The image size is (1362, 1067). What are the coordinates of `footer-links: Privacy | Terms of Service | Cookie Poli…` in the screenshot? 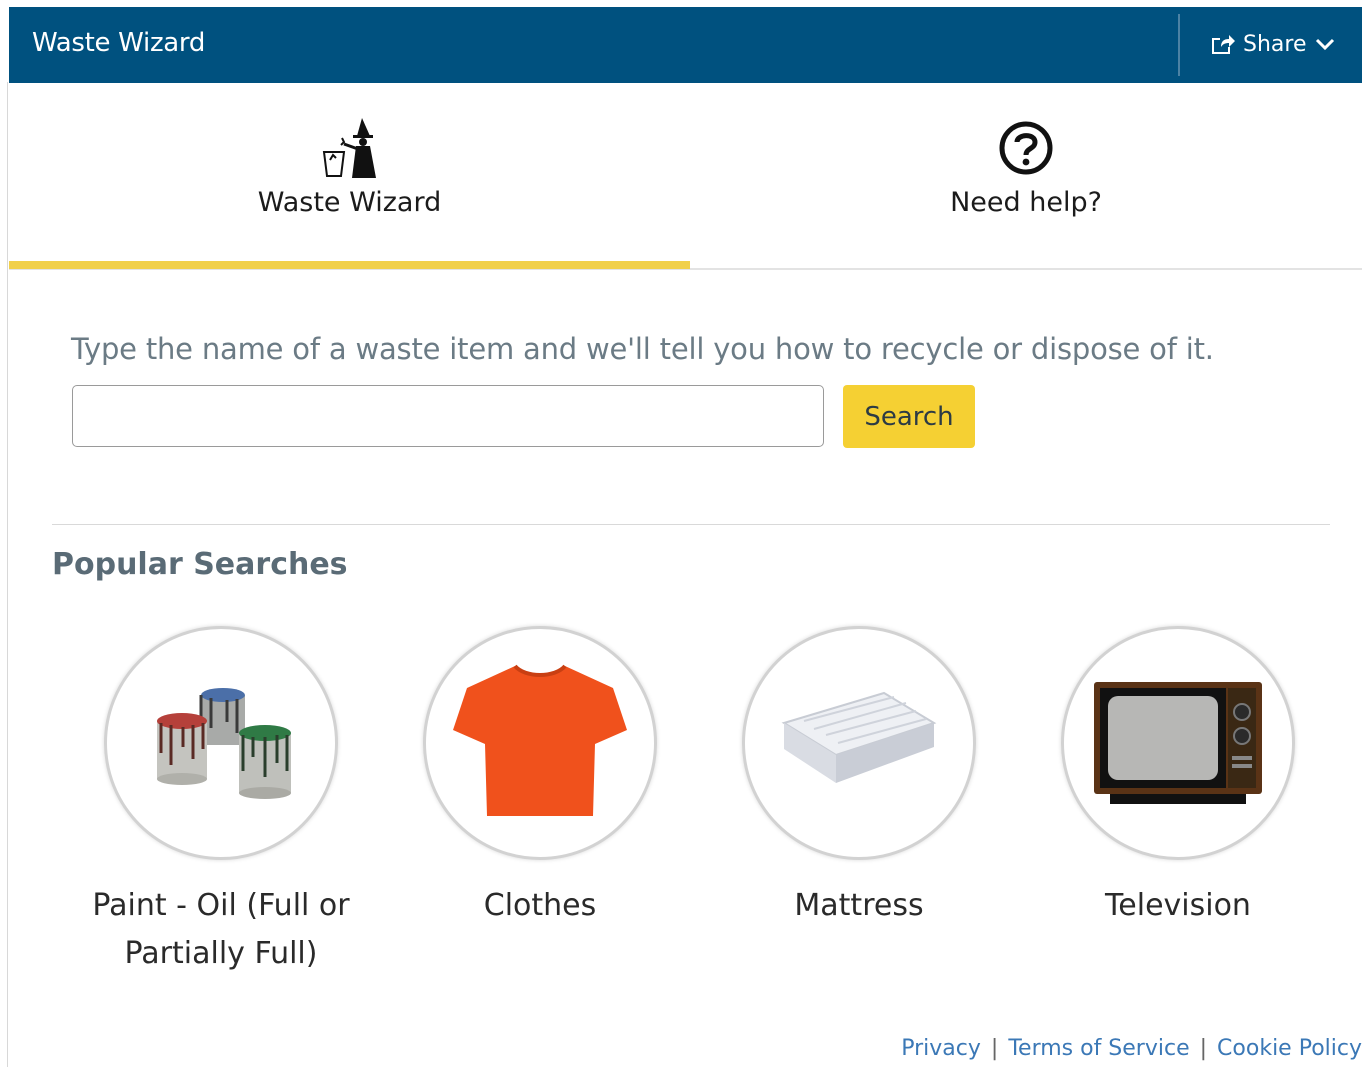 It's located at (1131, 1048).